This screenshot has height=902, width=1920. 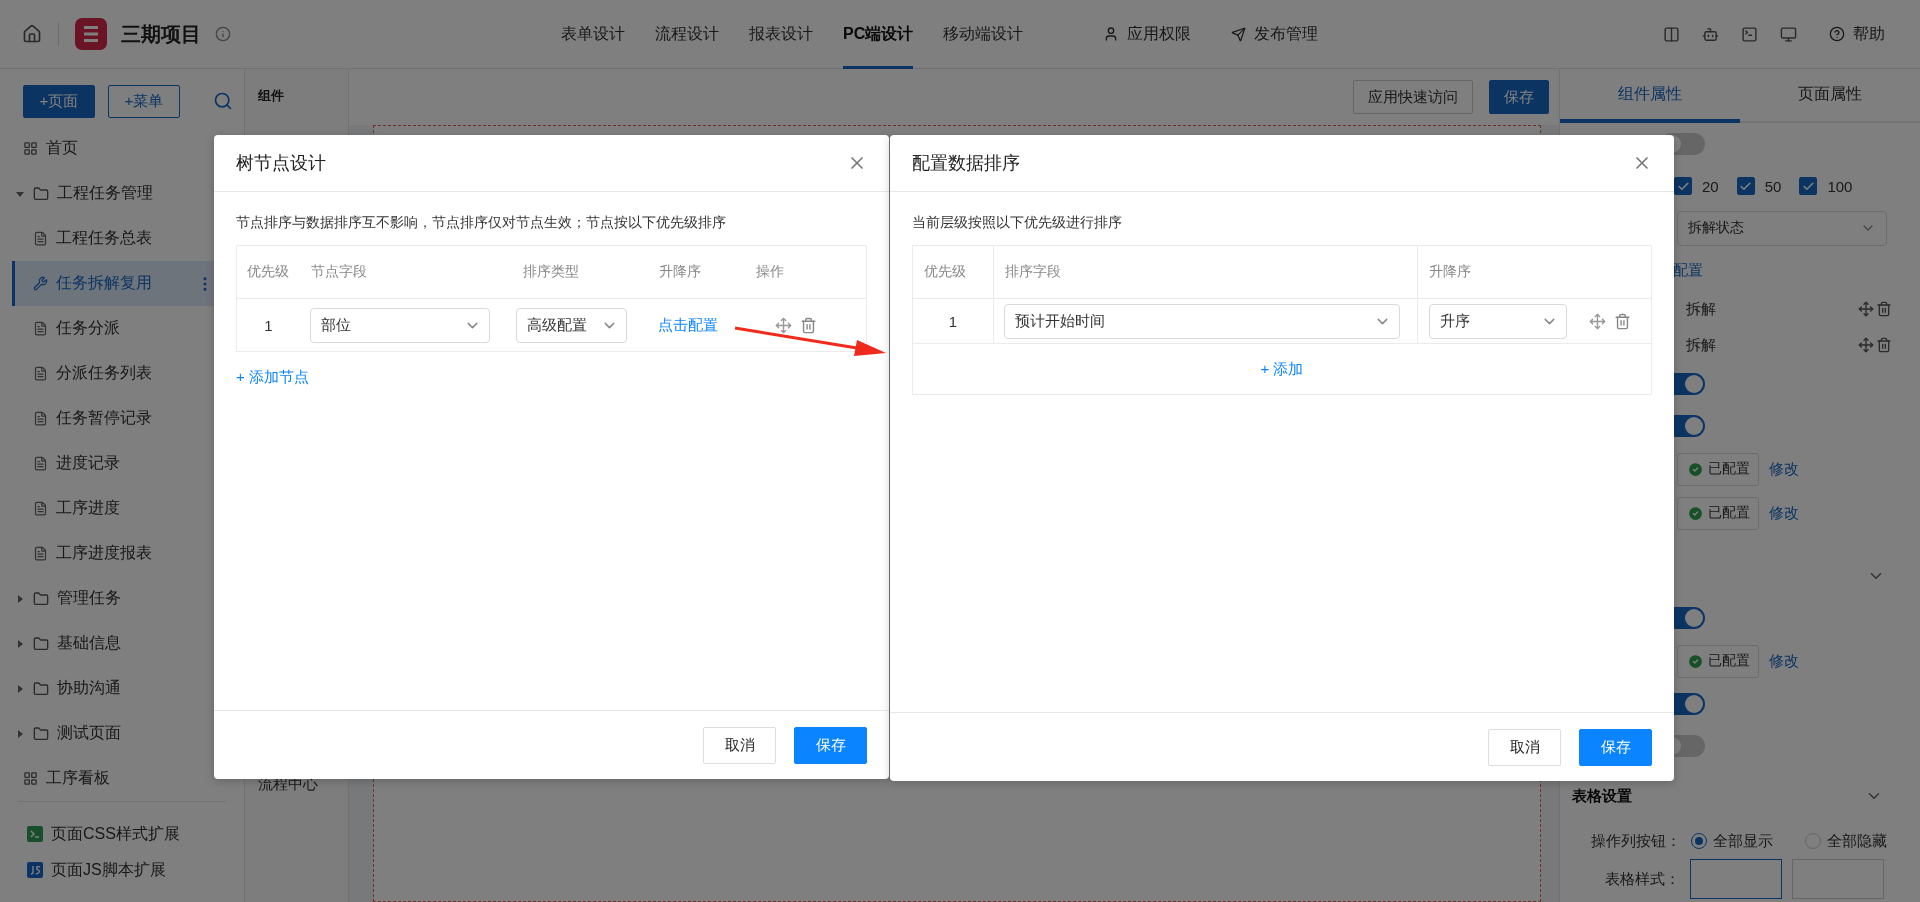 What do you see at coordinates (1710, 186) in the screenshot?
I see `option-label: 20` at bounding box center [1710, 186].